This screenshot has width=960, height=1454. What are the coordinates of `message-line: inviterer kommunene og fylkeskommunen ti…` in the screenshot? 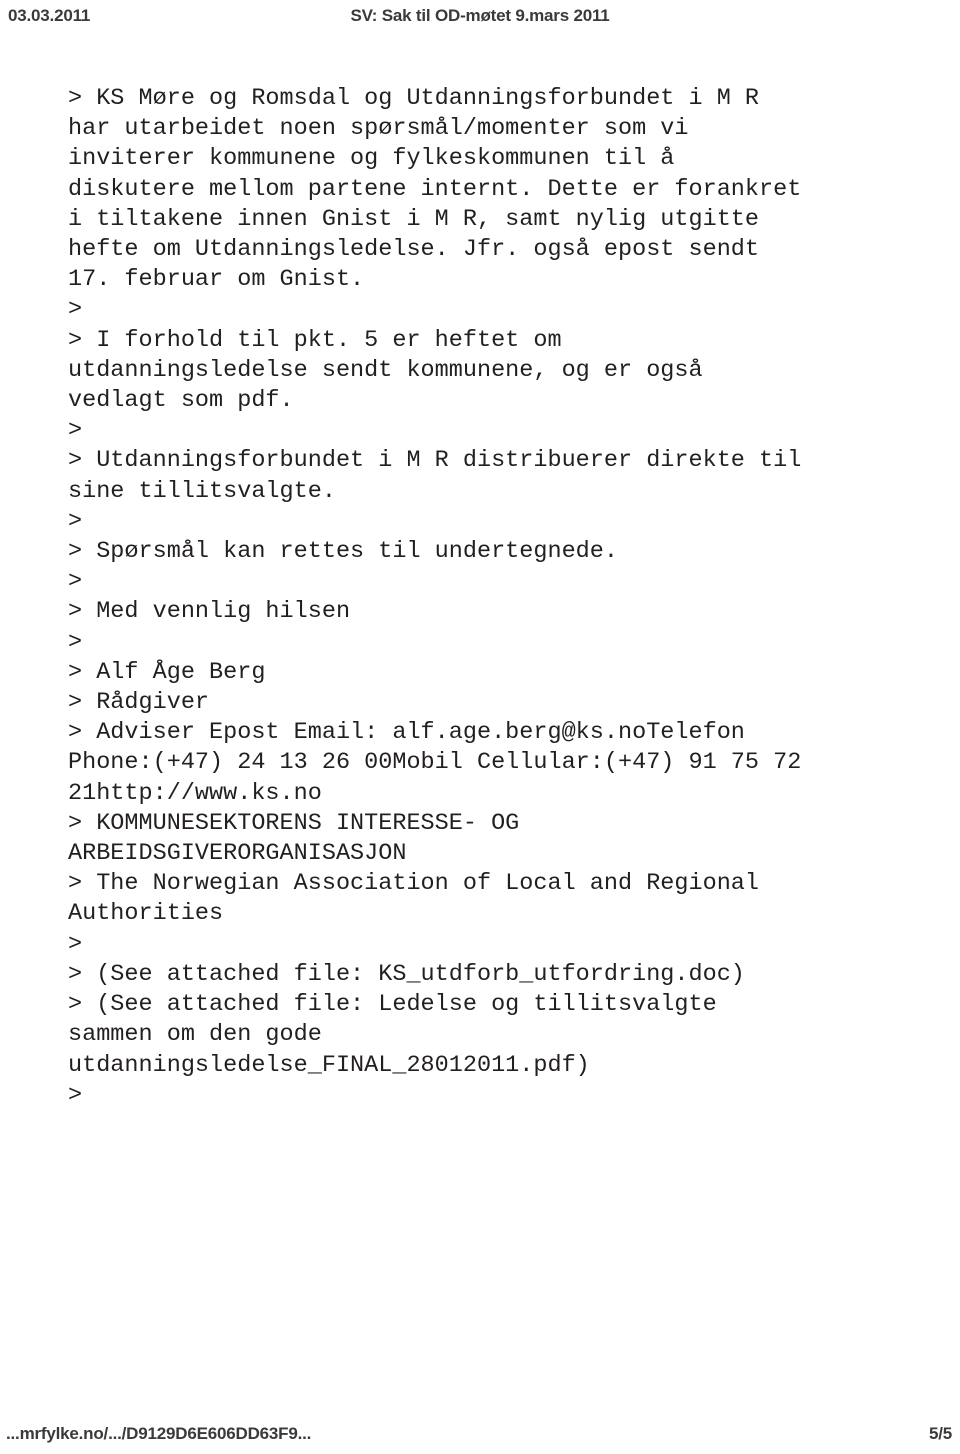 It's located at (371, 159).